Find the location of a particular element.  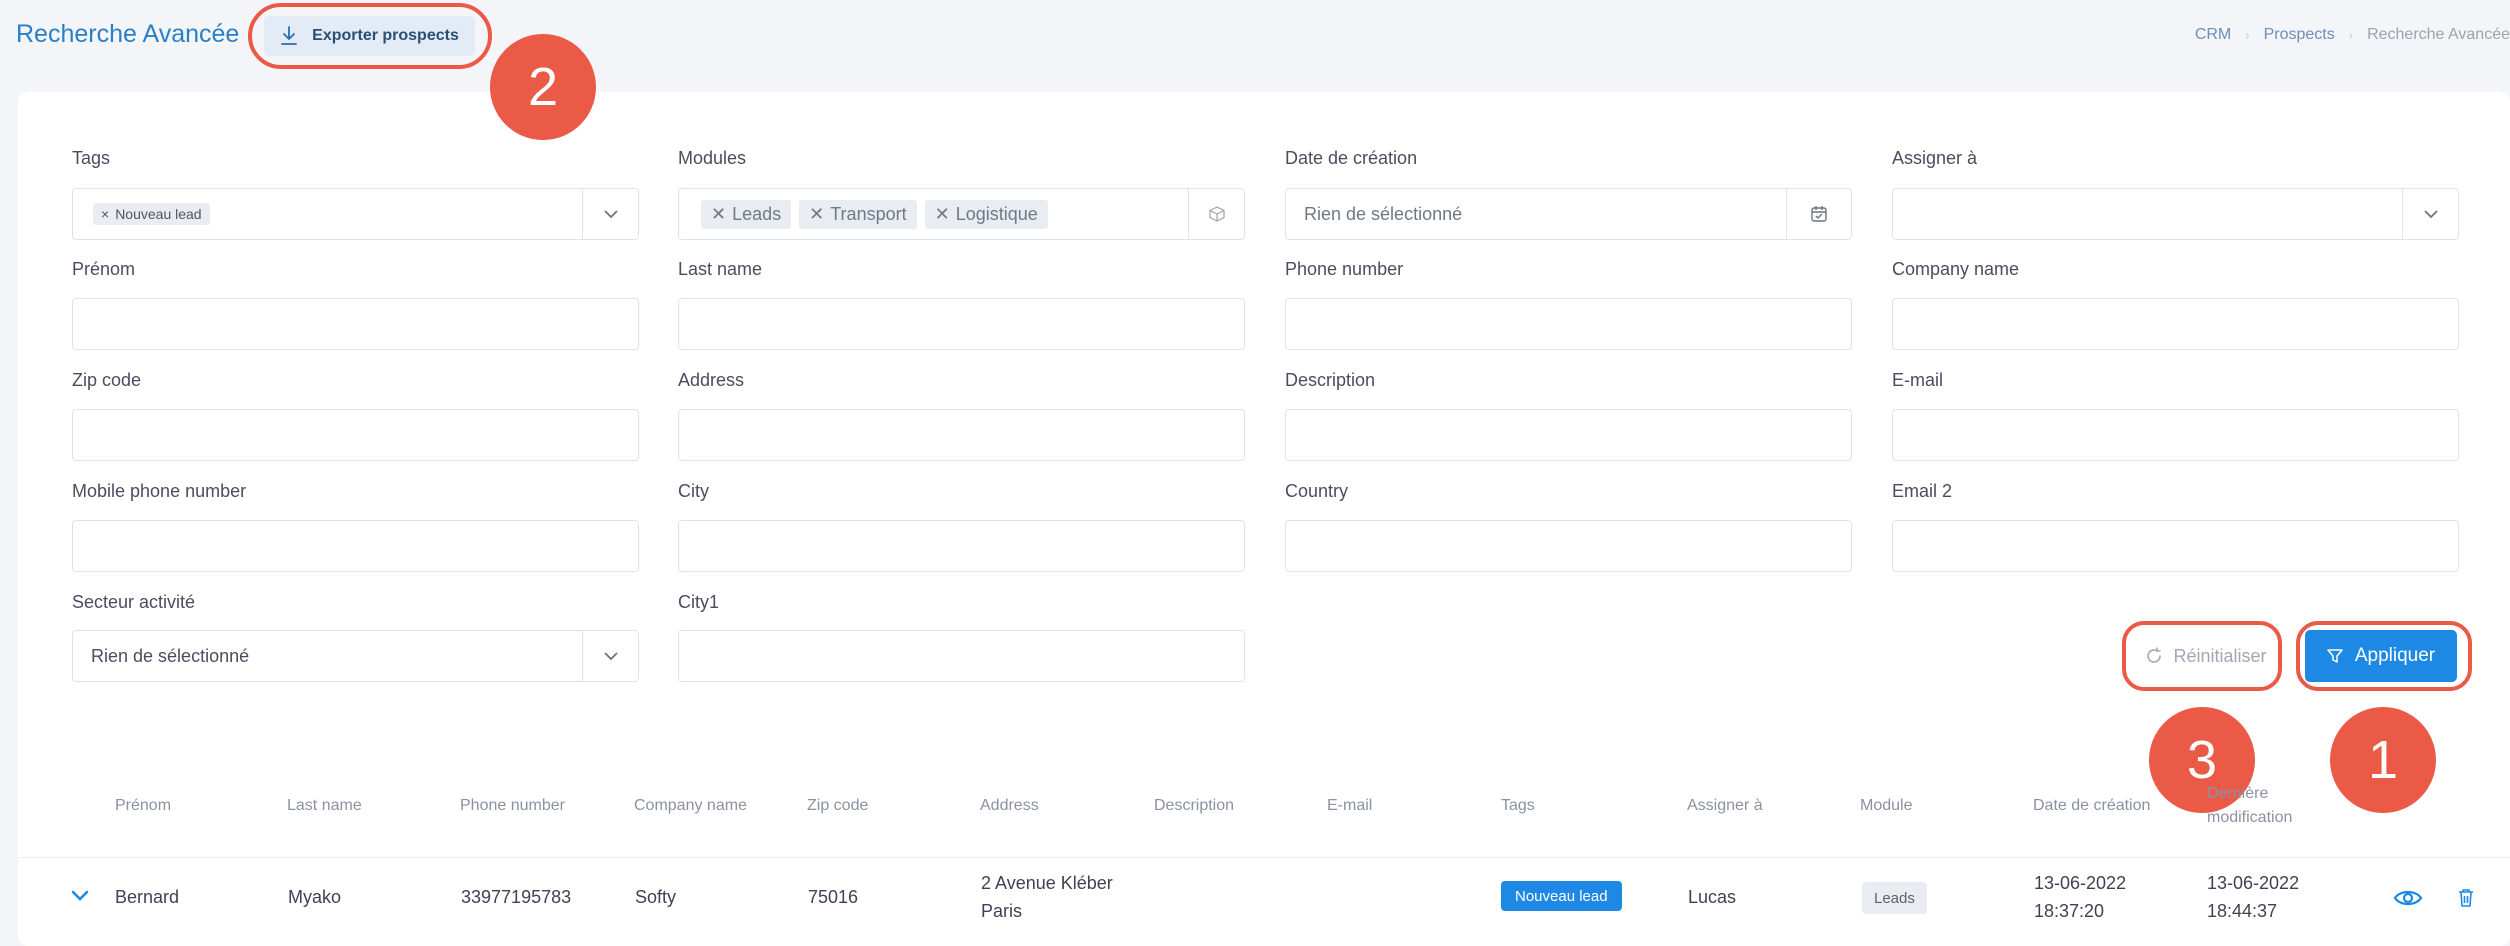

remove-tag-icon: × is located at coordinates (105, 214).